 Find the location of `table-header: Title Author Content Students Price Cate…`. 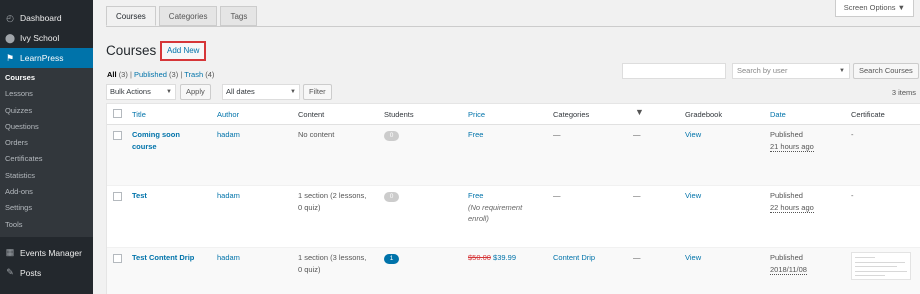

table-header: Title Author Content Students Price Cate… is located at coordinates (513, 114).